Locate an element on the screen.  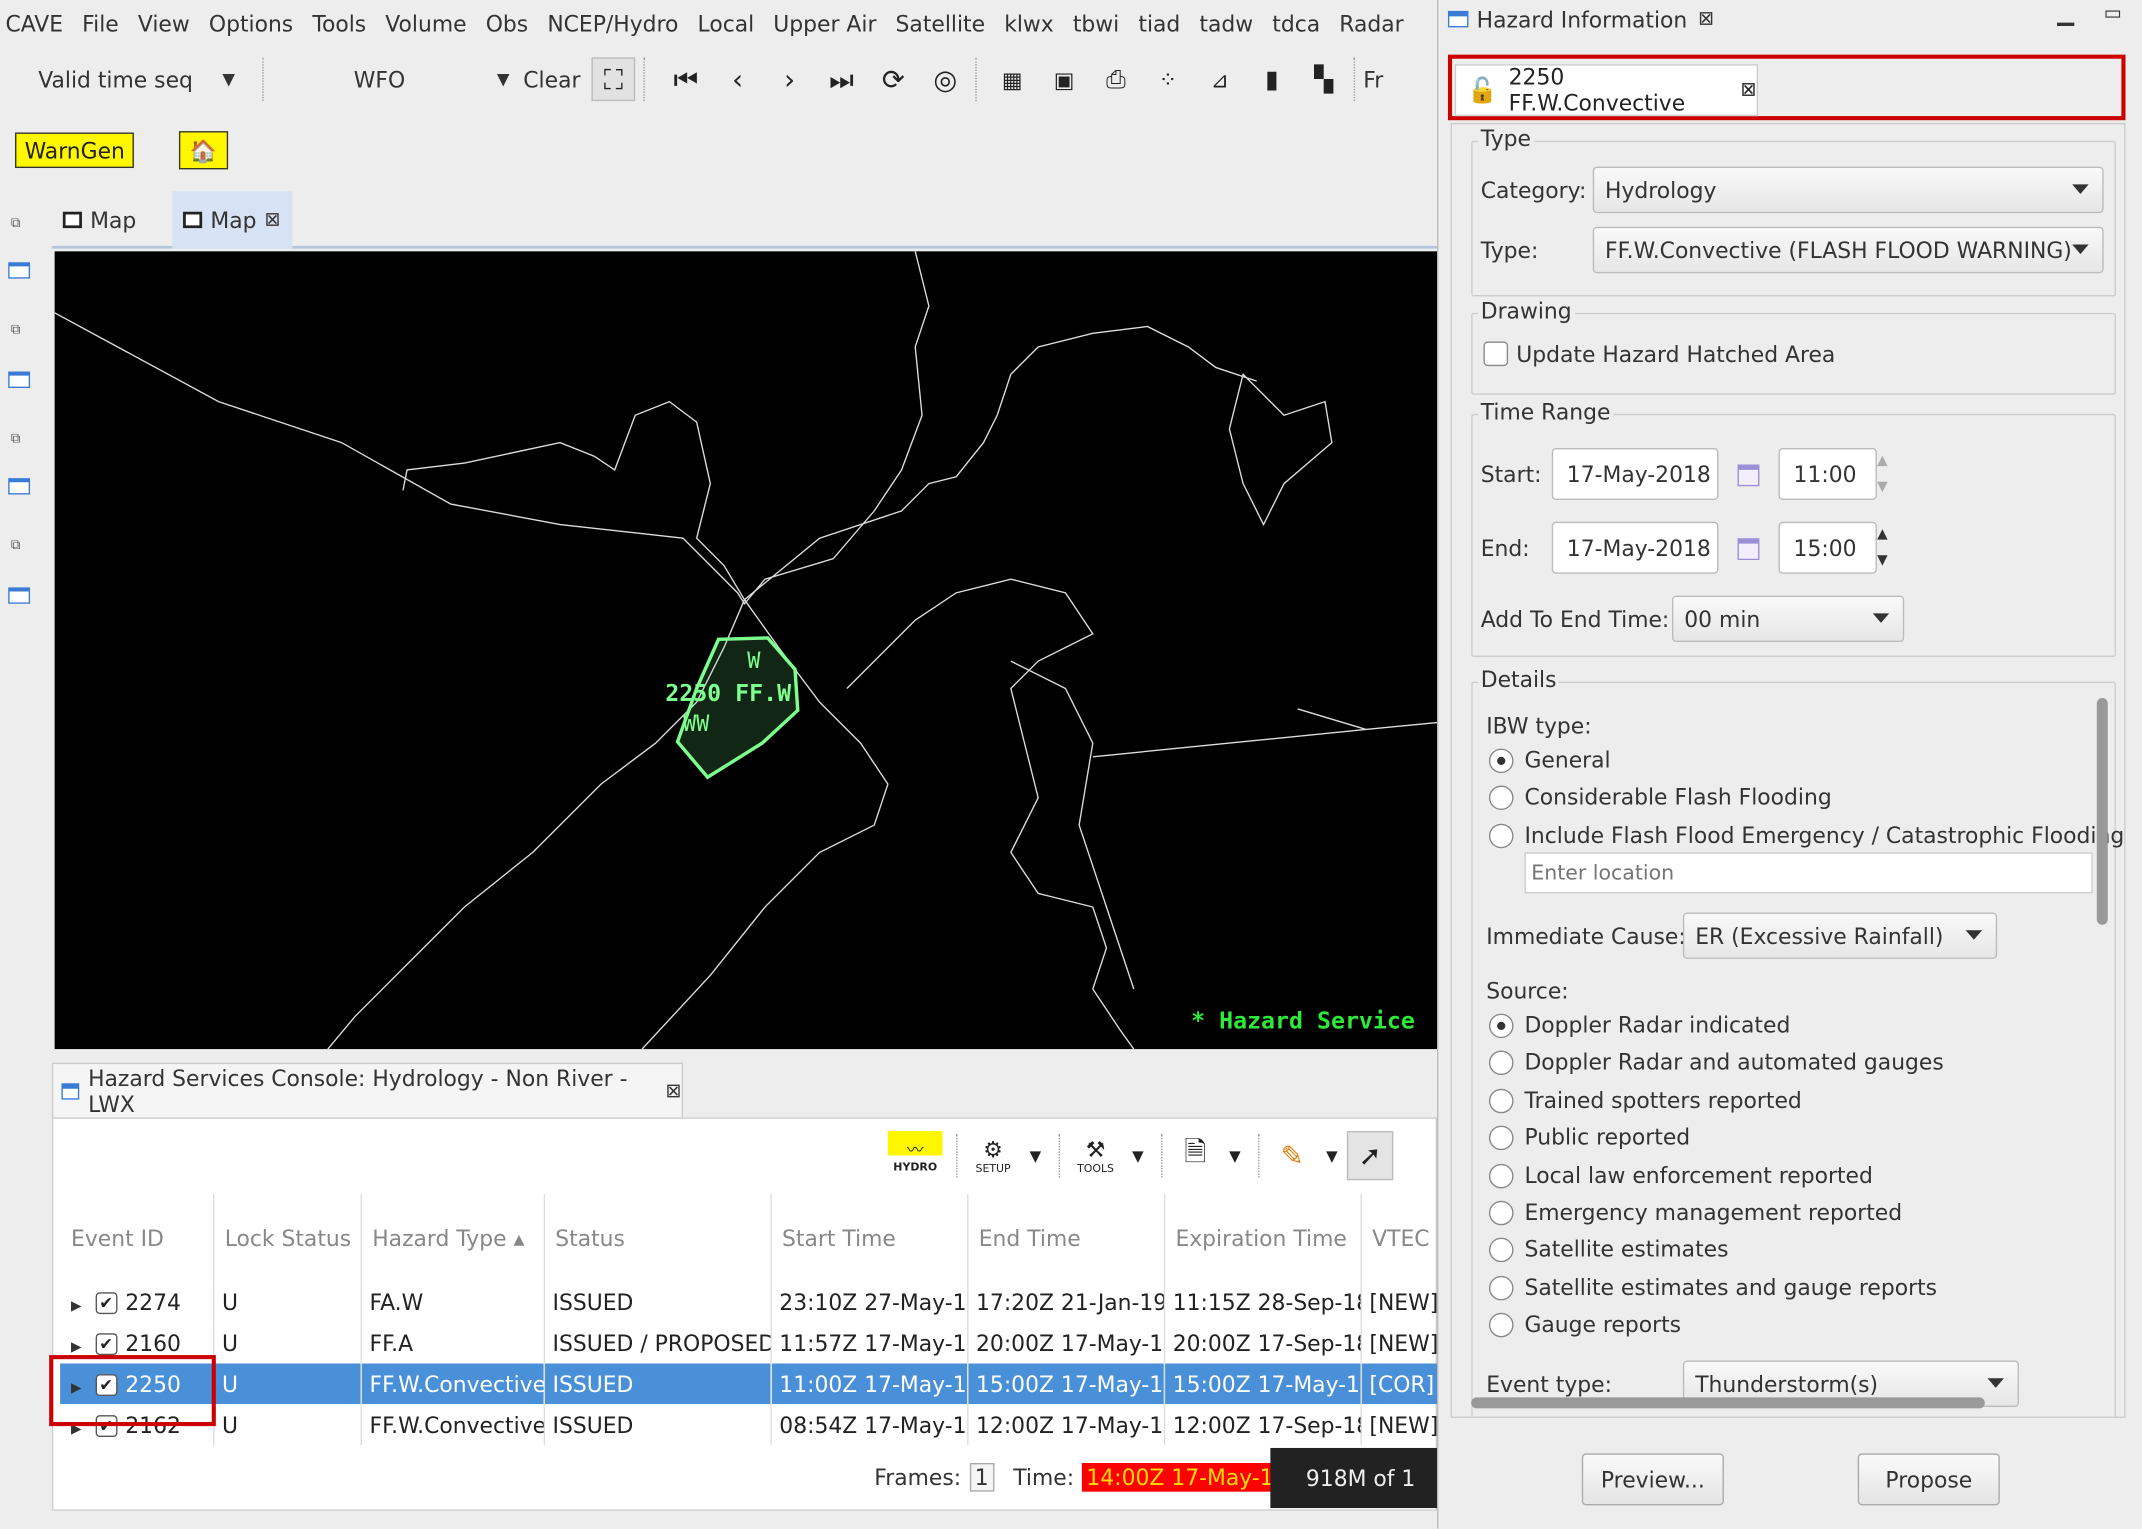
menu-tiad: tiad is located at coordinates (1159, 23).